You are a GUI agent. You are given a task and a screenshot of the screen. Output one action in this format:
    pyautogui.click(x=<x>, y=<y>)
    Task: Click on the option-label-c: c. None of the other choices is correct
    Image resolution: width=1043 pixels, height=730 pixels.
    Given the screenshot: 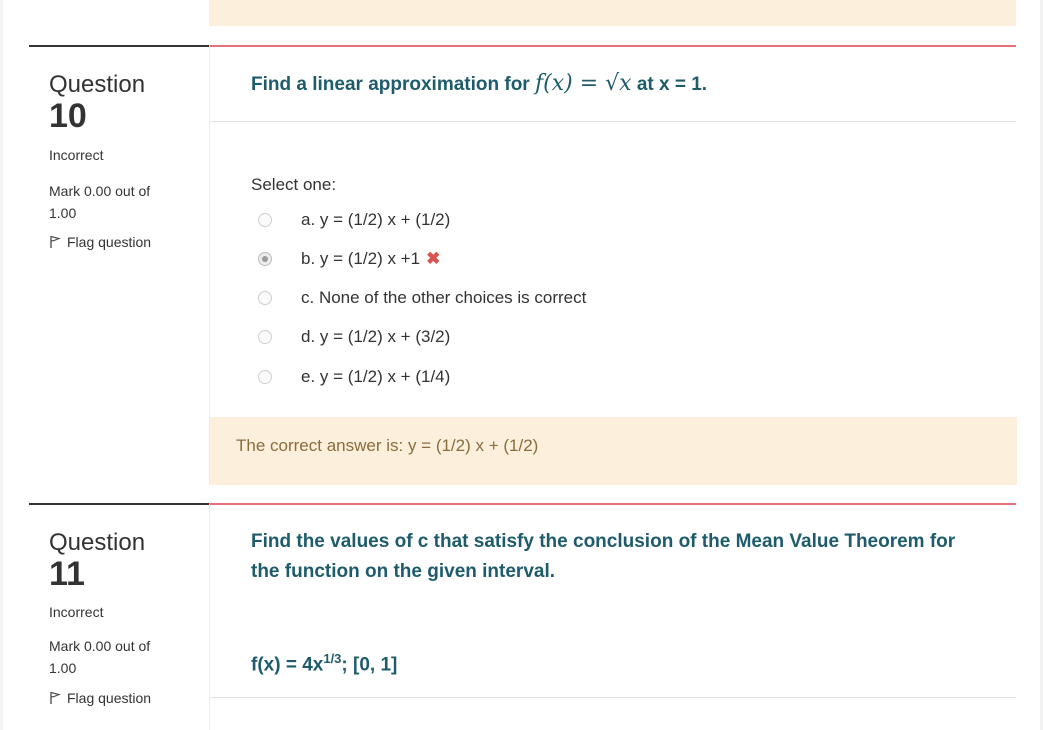 What is the action you would take?
    pyautogui.click(x=444, y=297)
    